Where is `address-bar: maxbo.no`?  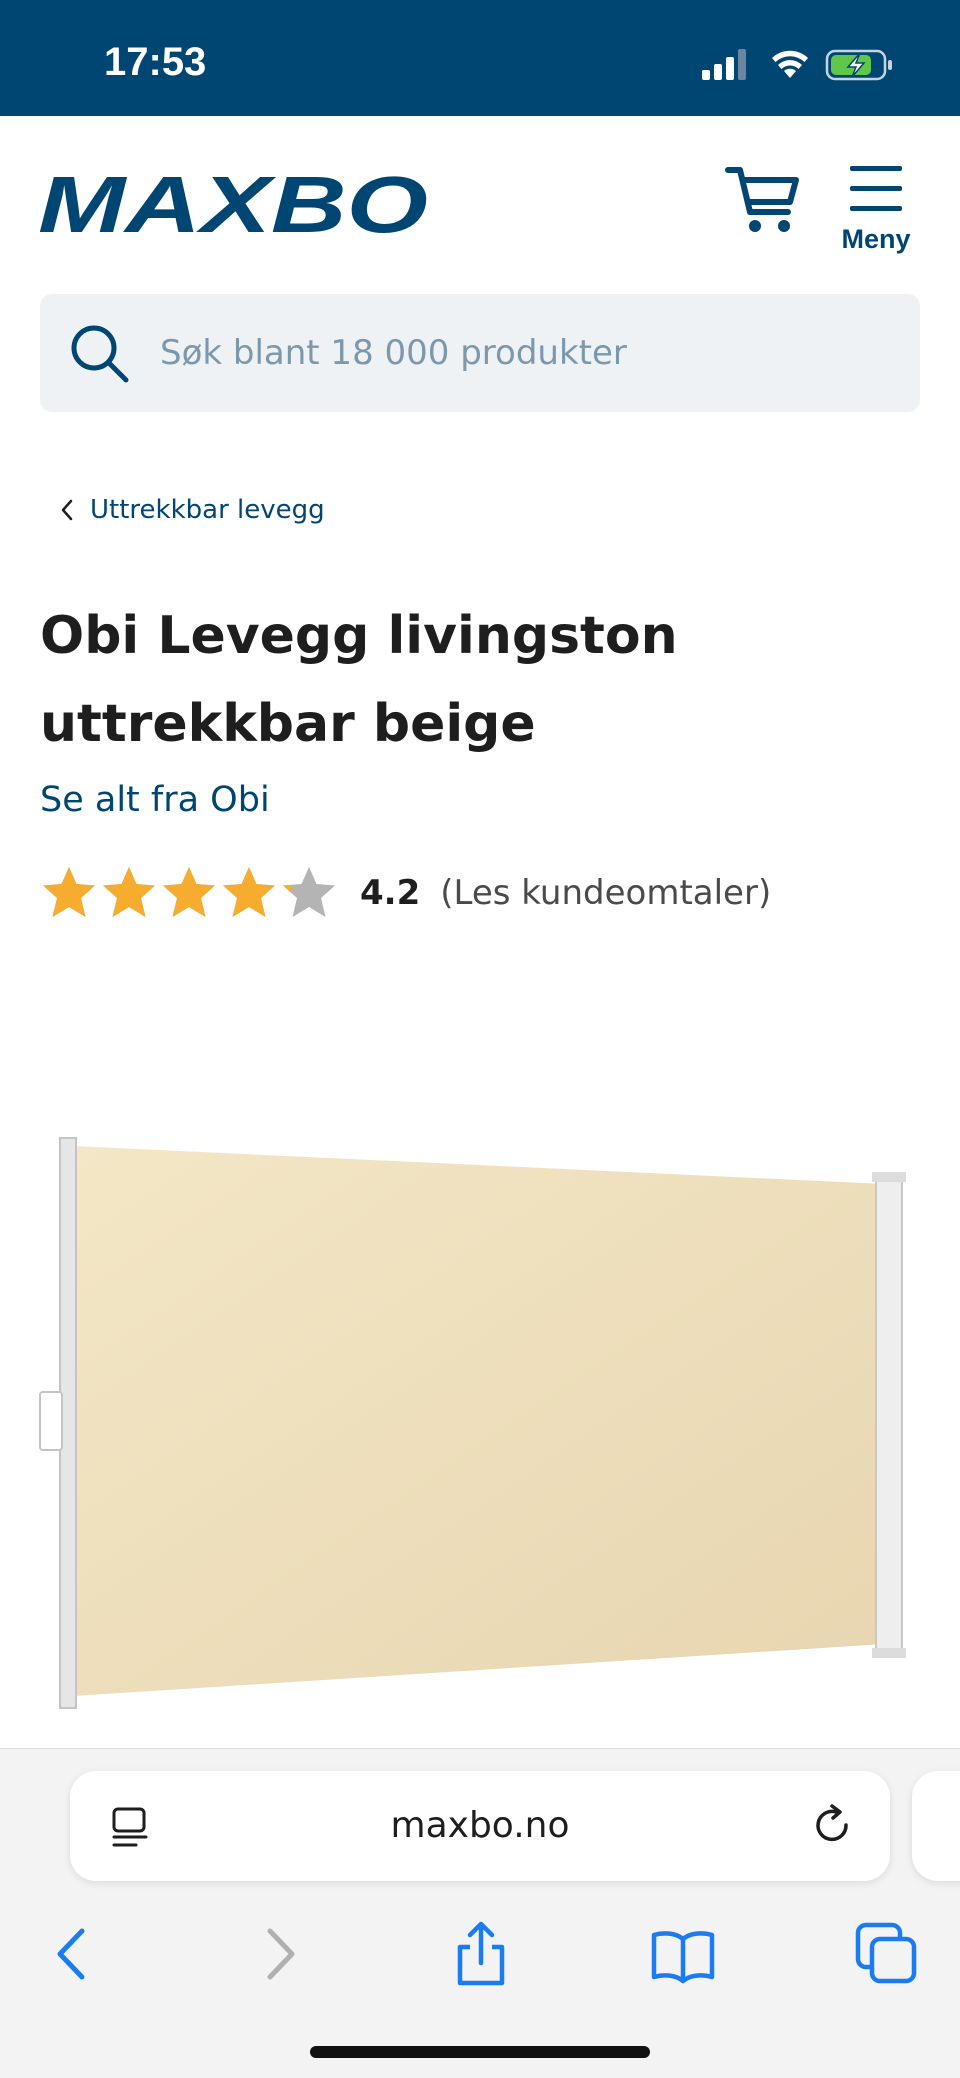 address-bar: maxbo.no is located at coordinates (480, 1826).